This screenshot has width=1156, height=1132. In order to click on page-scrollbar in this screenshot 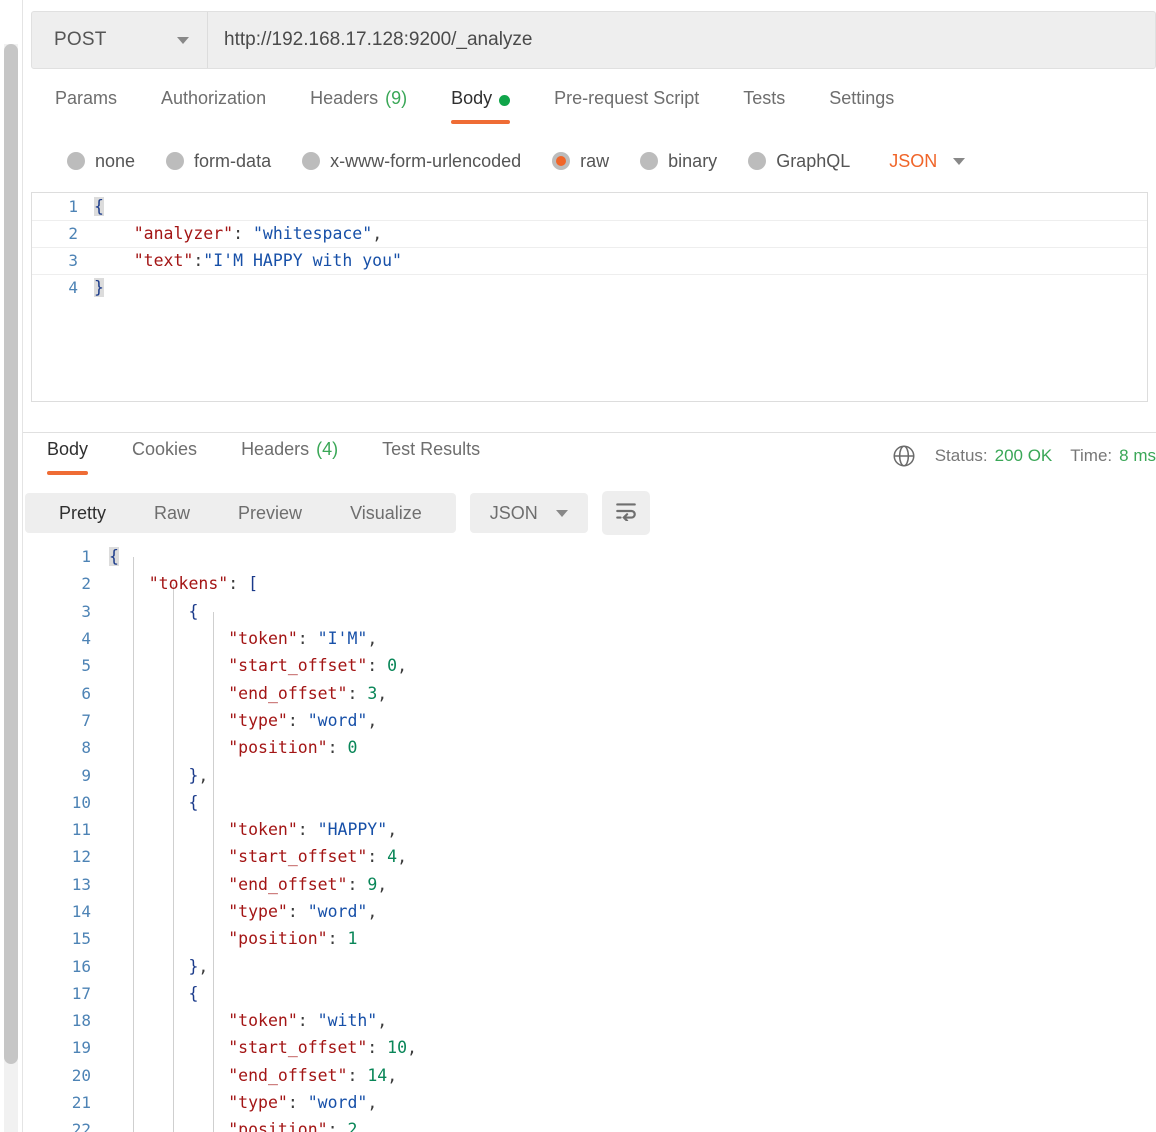, I will do `click(11, 566)`.